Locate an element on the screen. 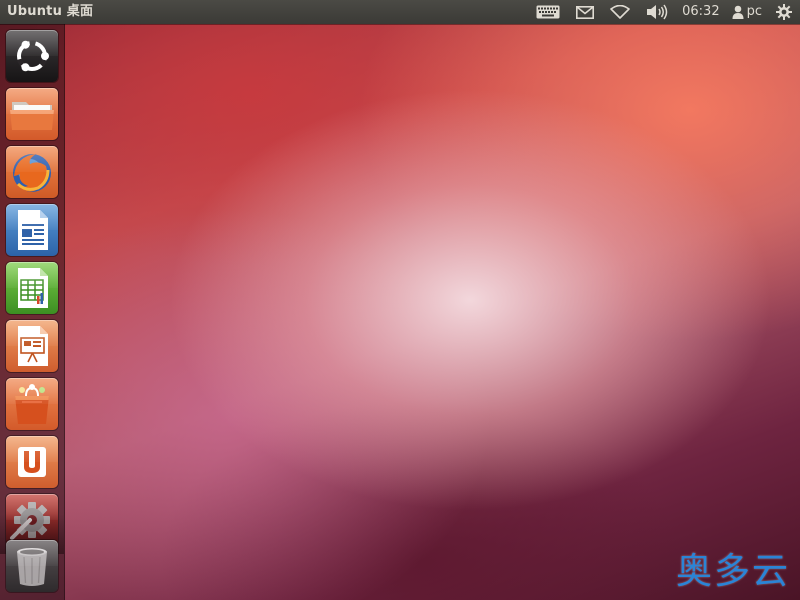  folder-icon is located at coordinates (32, 116).